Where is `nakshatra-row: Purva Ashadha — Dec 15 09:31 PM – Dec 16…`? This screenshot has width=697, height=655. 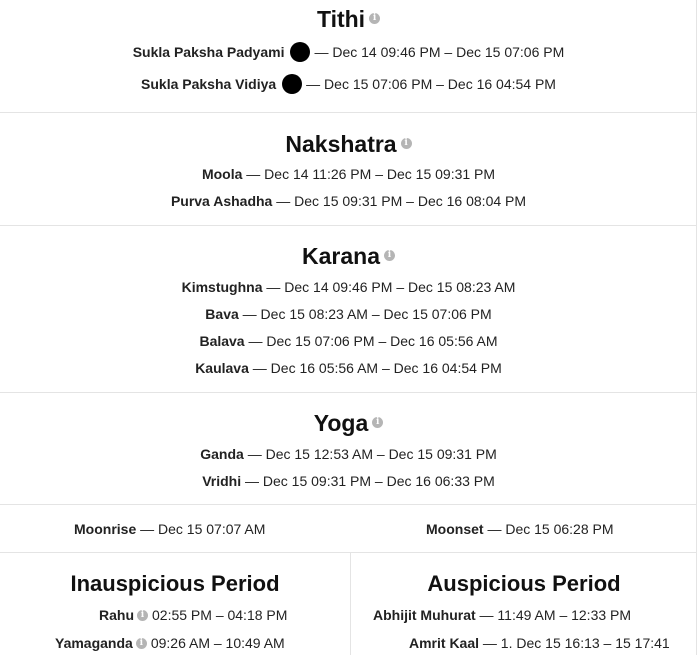
nakshatra-row: Purva Ashadha — Dec 15 09:31 PM – Dec 16… is located at coordinates (348, 201).